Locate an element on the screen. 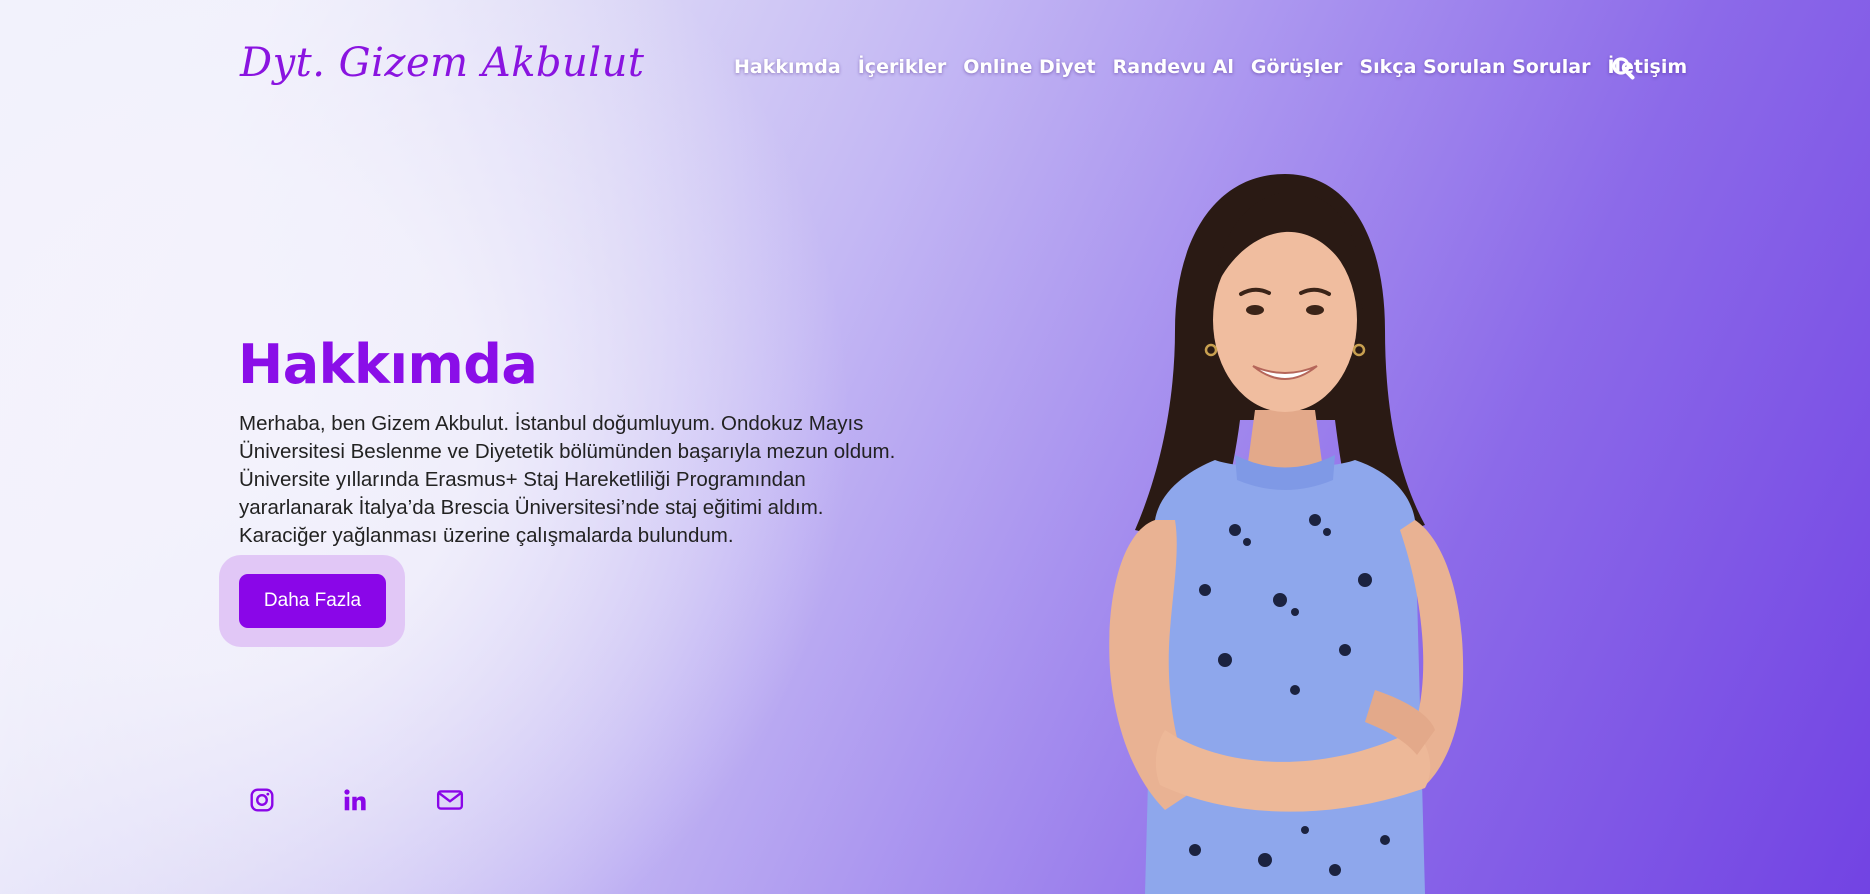  search-icon is located at coordinates (1623, 68).